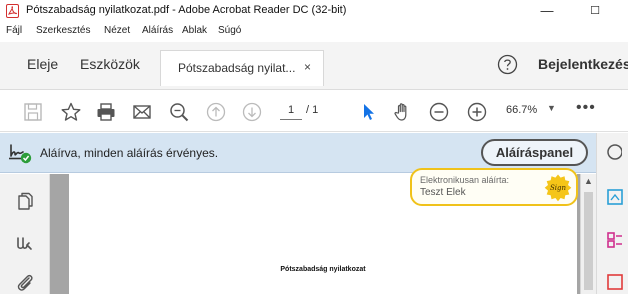 This screenshot has height=294, width=628. I want to click on email-icon, so click(142, 112).